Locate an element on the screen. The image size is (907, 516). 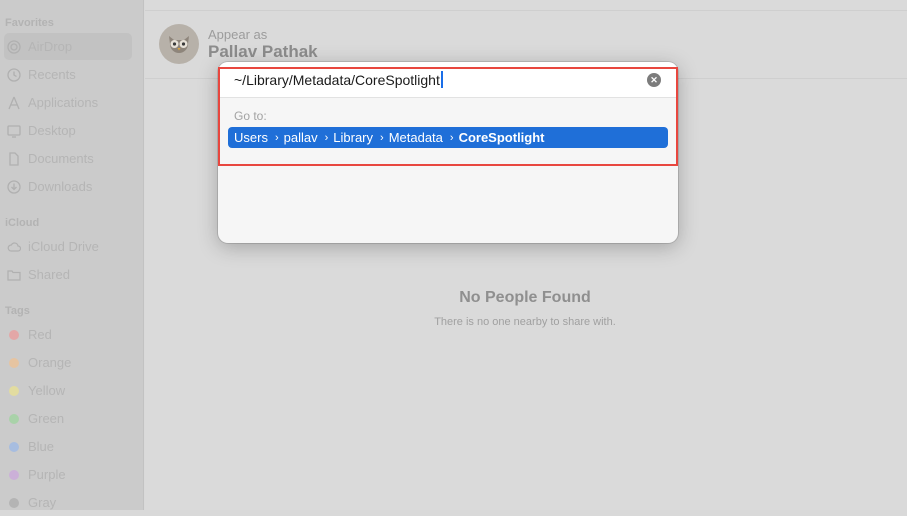
sidebar-item-tag-yellow: Yellow is located at coordinates (68, 390).